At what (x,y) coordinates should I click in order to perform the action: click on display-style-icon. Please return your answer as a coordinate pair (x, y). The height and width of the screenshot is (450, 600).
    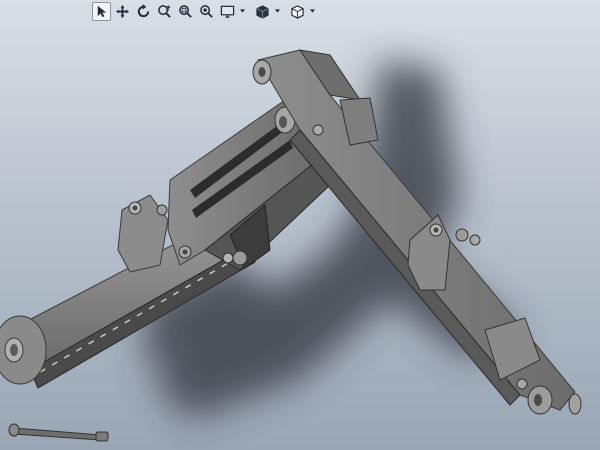
    Looking at the image, I should click on (262, 11).